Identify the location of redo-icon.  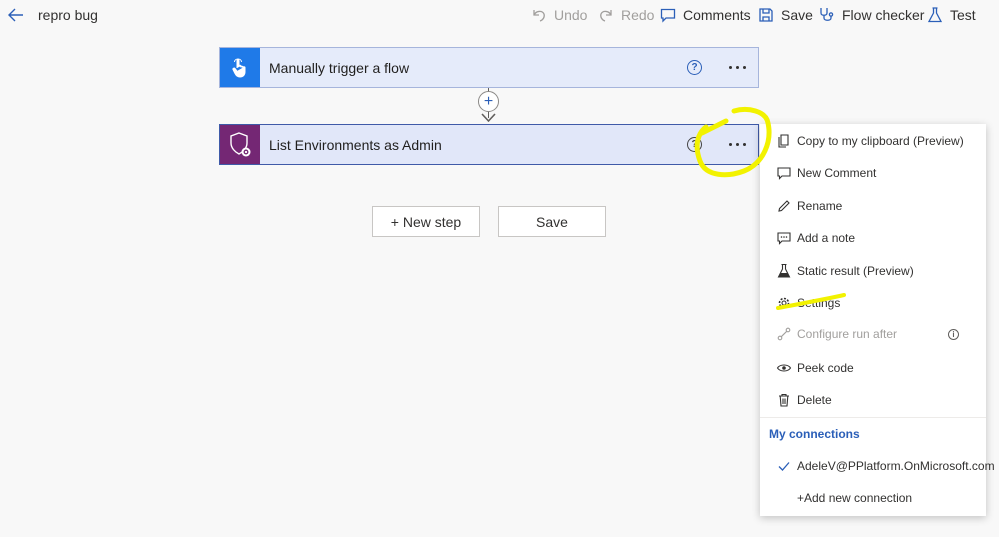
(606, 16).